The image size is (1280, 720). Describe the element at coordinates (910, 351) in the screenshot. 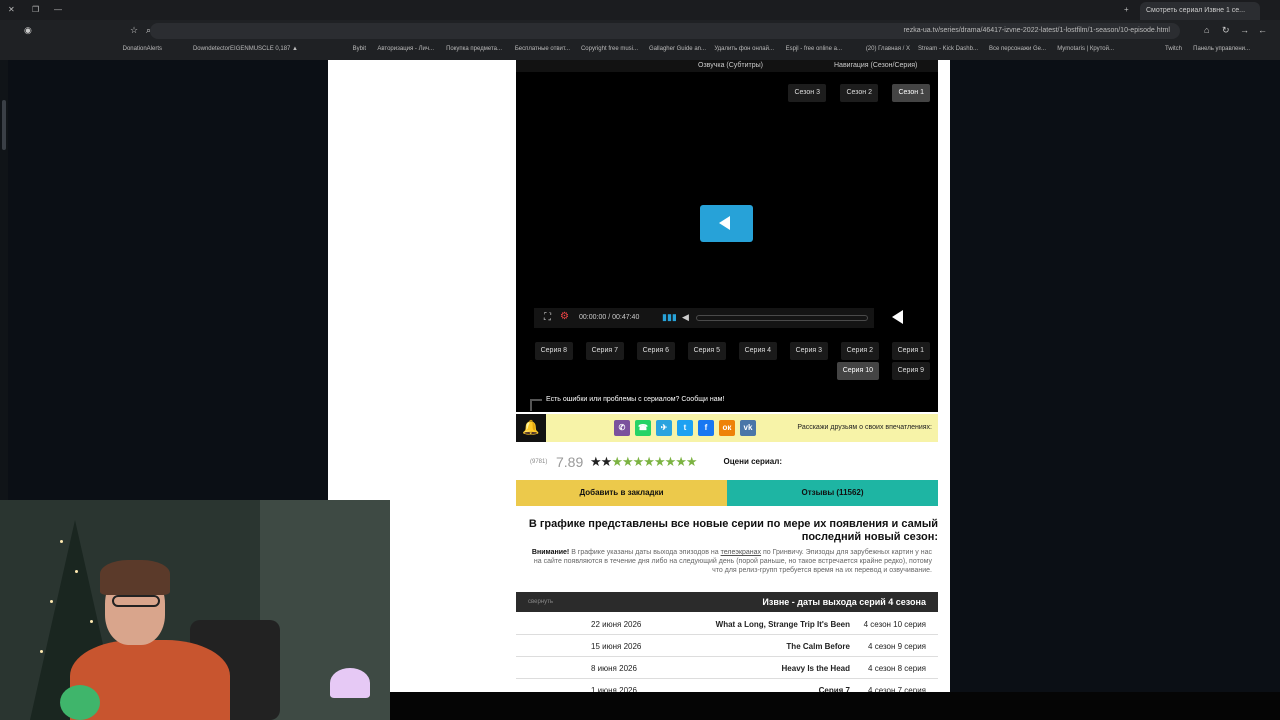

I see `episode-tab: Серия 1` at that location.